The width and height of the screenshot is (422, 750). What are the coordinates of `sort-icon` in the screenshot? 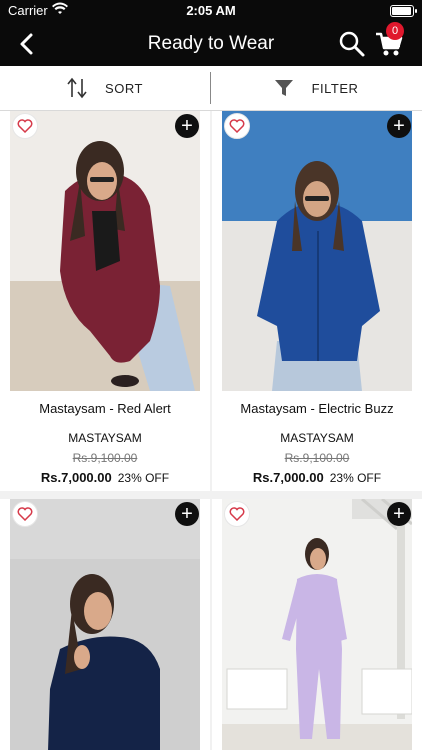 It's located at (77, 88).